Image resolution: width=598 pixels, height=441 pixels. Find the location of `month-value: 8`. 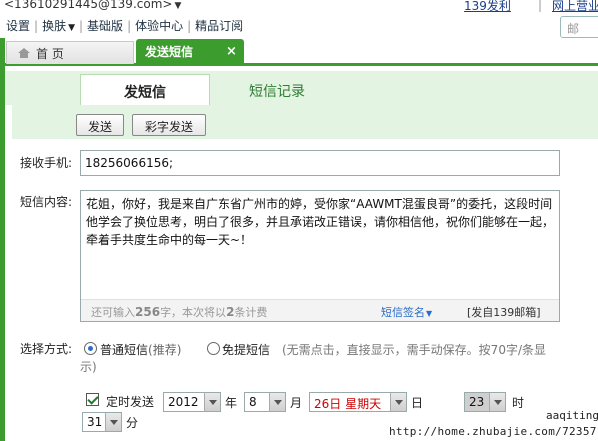

month-value: 8 is located at coordinates (253, 402).